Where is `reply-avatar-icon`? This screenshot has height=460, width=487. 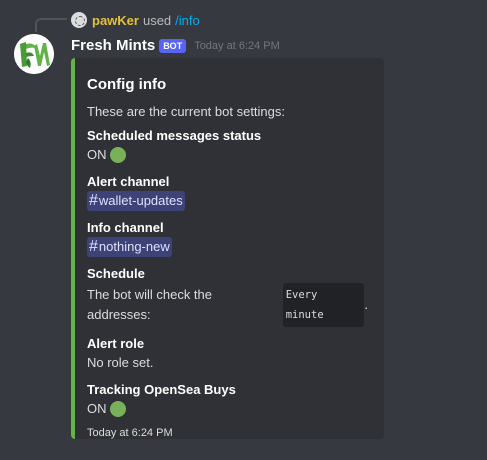 reply-avatar-icon is located at coordinates (79, 20).